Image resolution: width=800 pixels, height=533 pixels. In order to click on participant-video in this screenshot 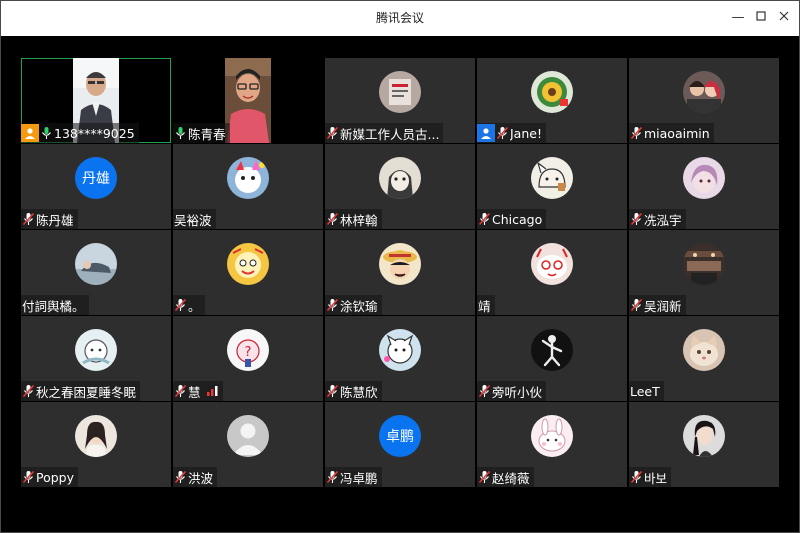, I will do `click(248, 100)`.